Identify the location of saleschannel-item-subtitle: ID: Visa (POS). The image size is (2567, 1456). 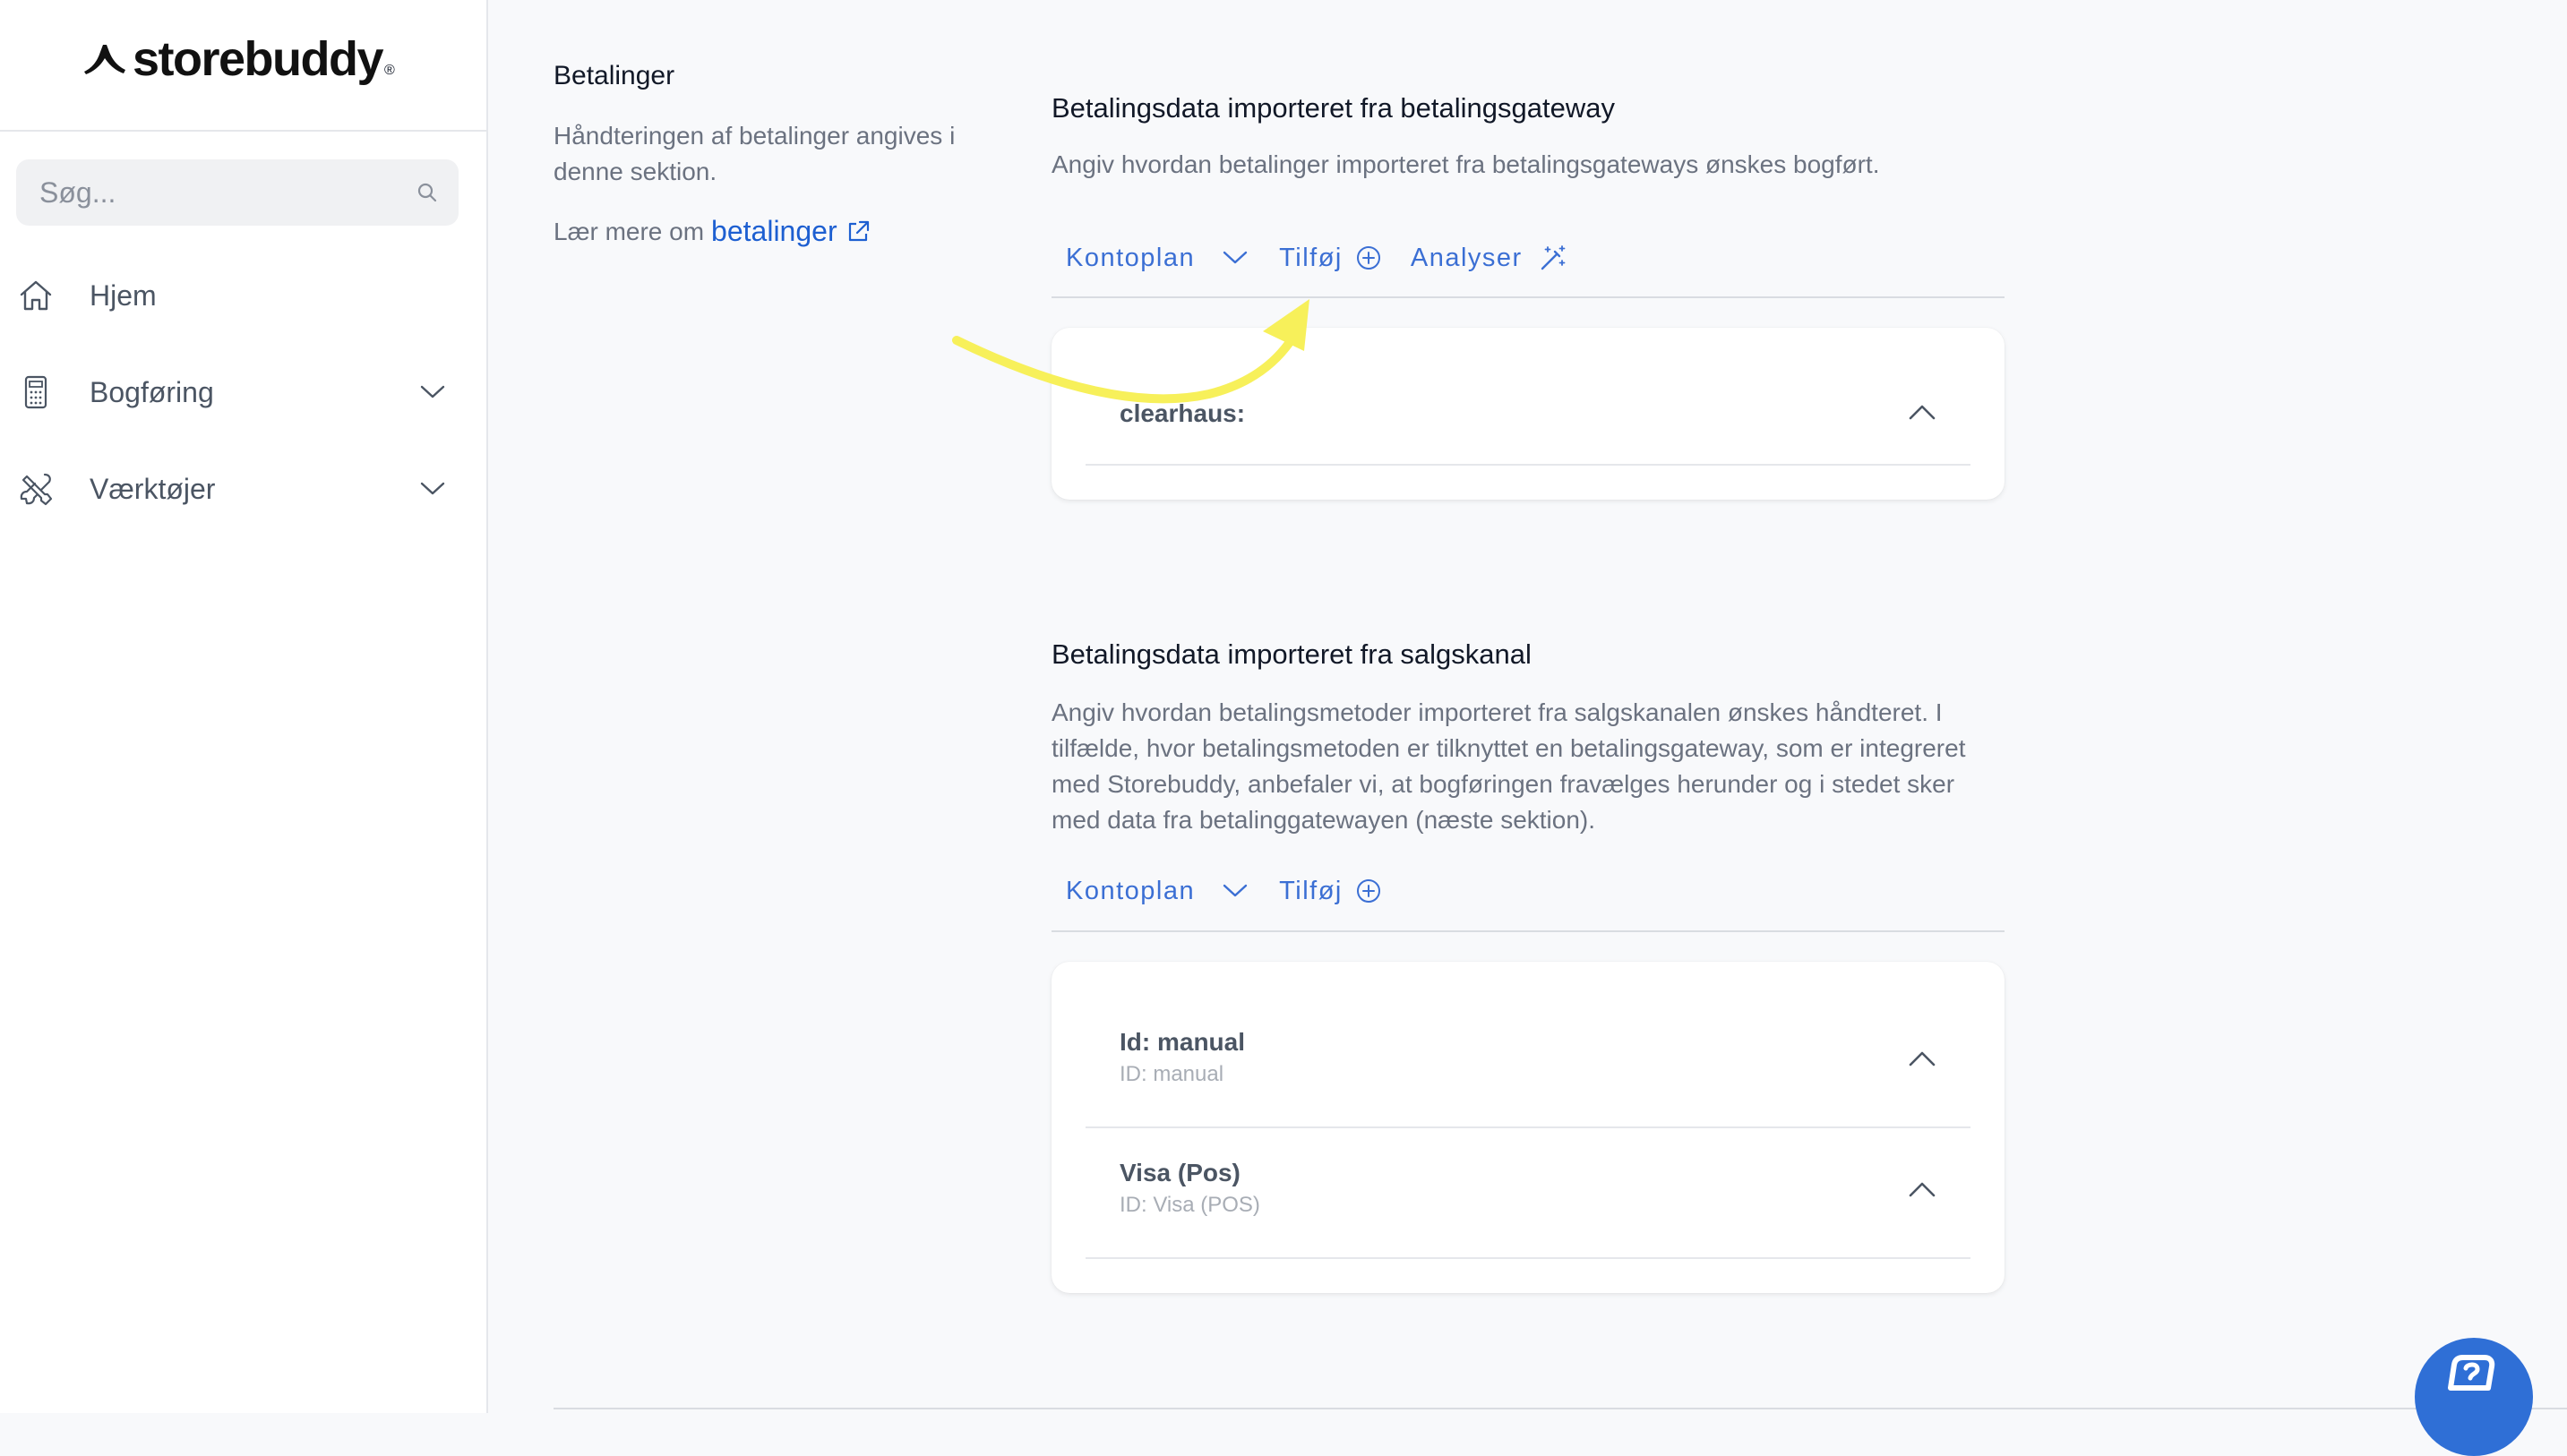
(1190, 1205).